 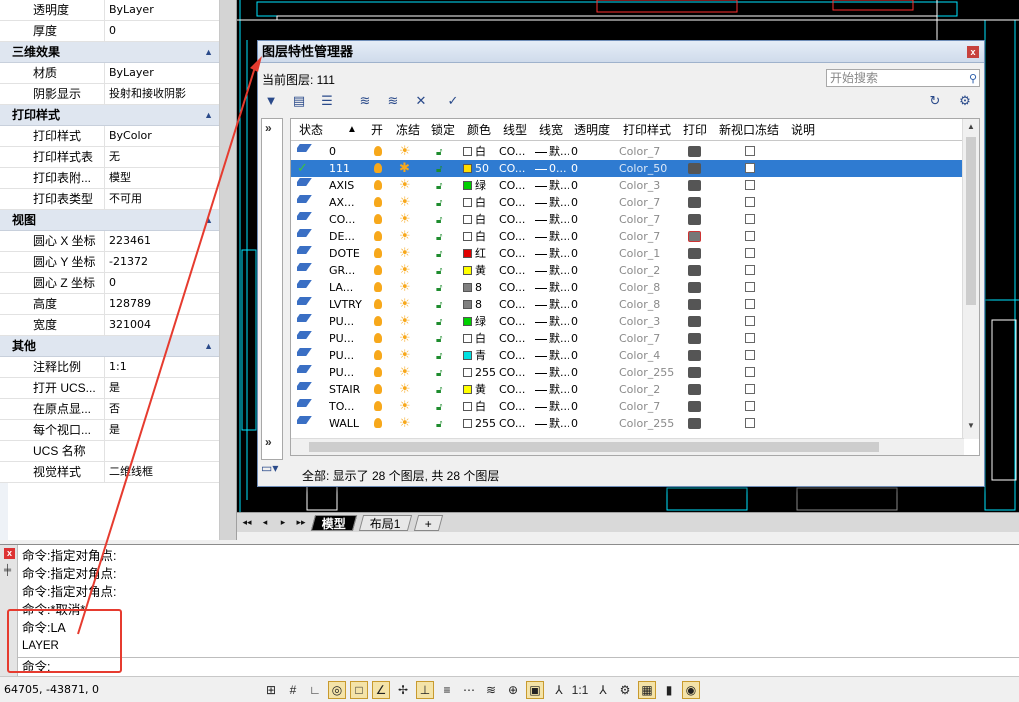 What do you see at coordinates (109, 136) in the screenshot?
I see `property-row: 打印样式 ByColor` at bounding box center [109, 136].